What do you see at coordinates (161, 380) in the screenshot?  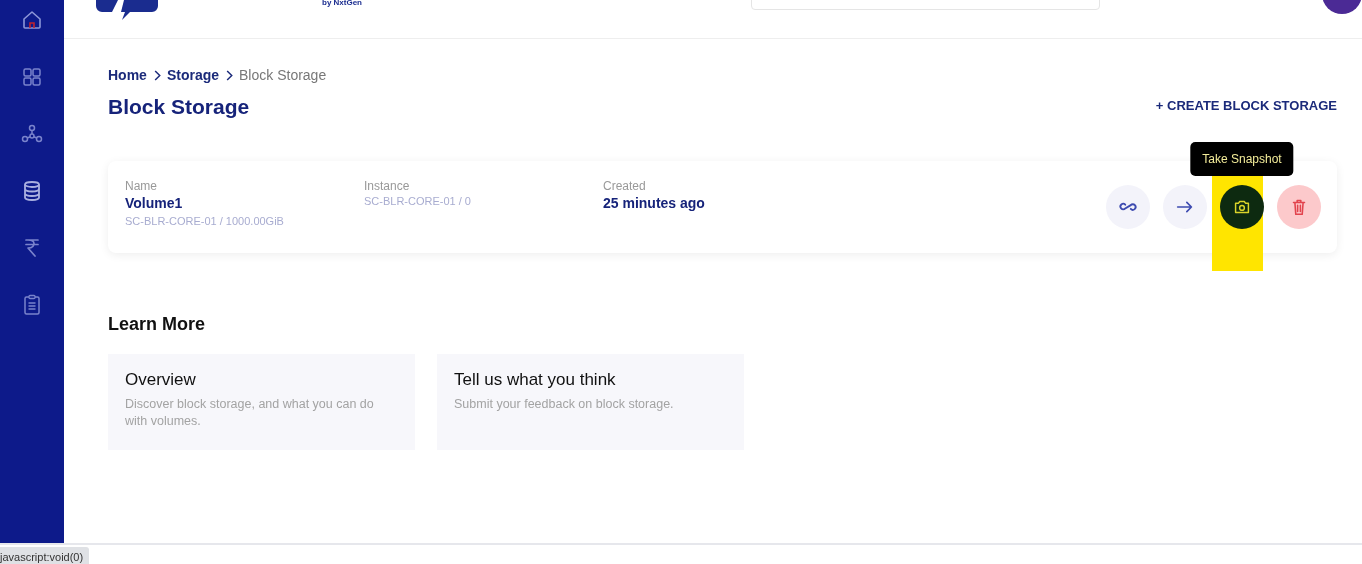 I see `card-title: Overview` at bounding box center [161, 380].